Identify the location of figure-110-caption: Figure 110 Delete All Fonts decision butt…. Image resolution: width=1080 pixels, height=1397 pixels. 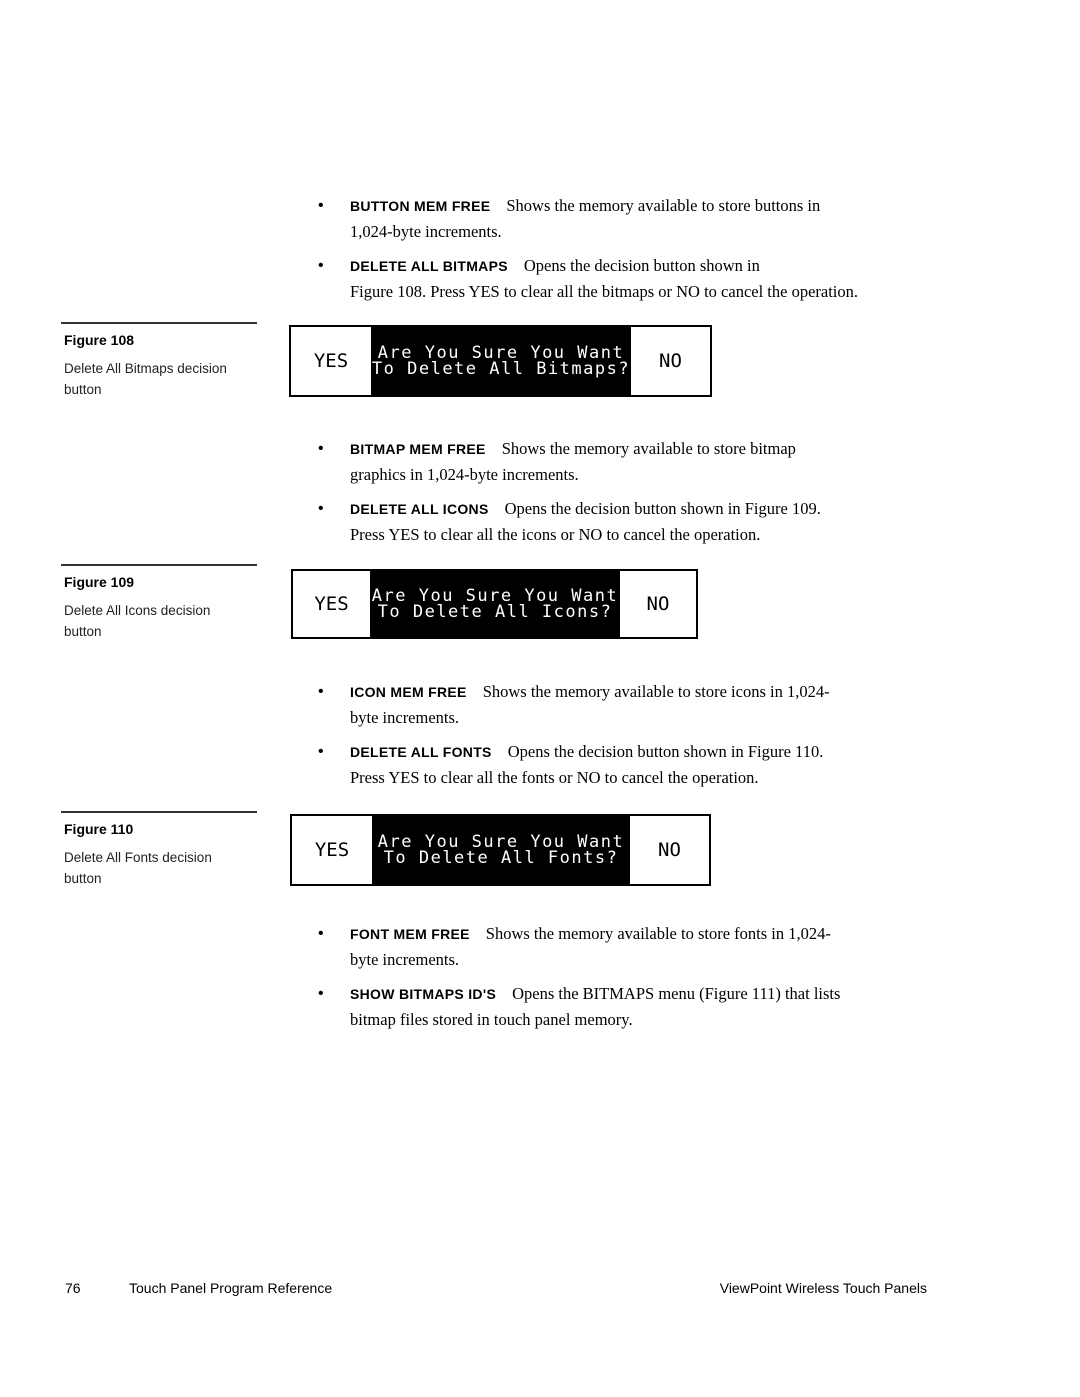
(159, 850).